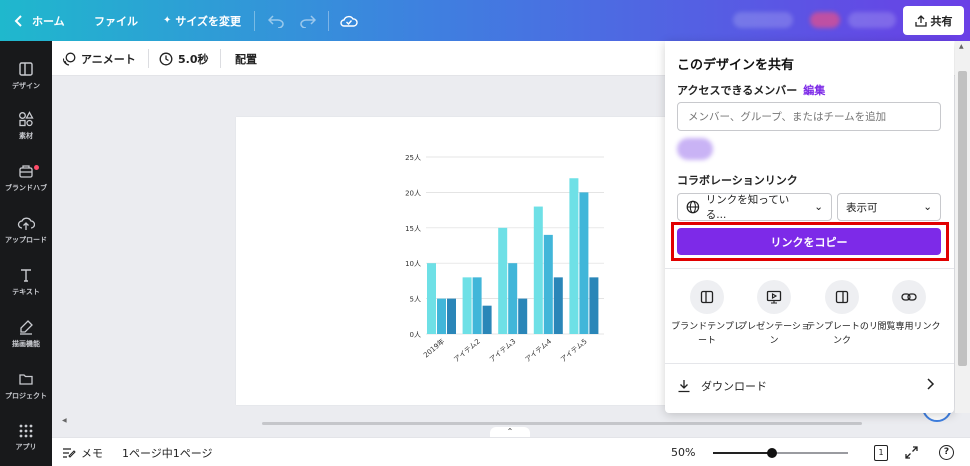 The image size is (970, 466). I want to click on horizontal-scrollbar: ◀, so click(502, 421).